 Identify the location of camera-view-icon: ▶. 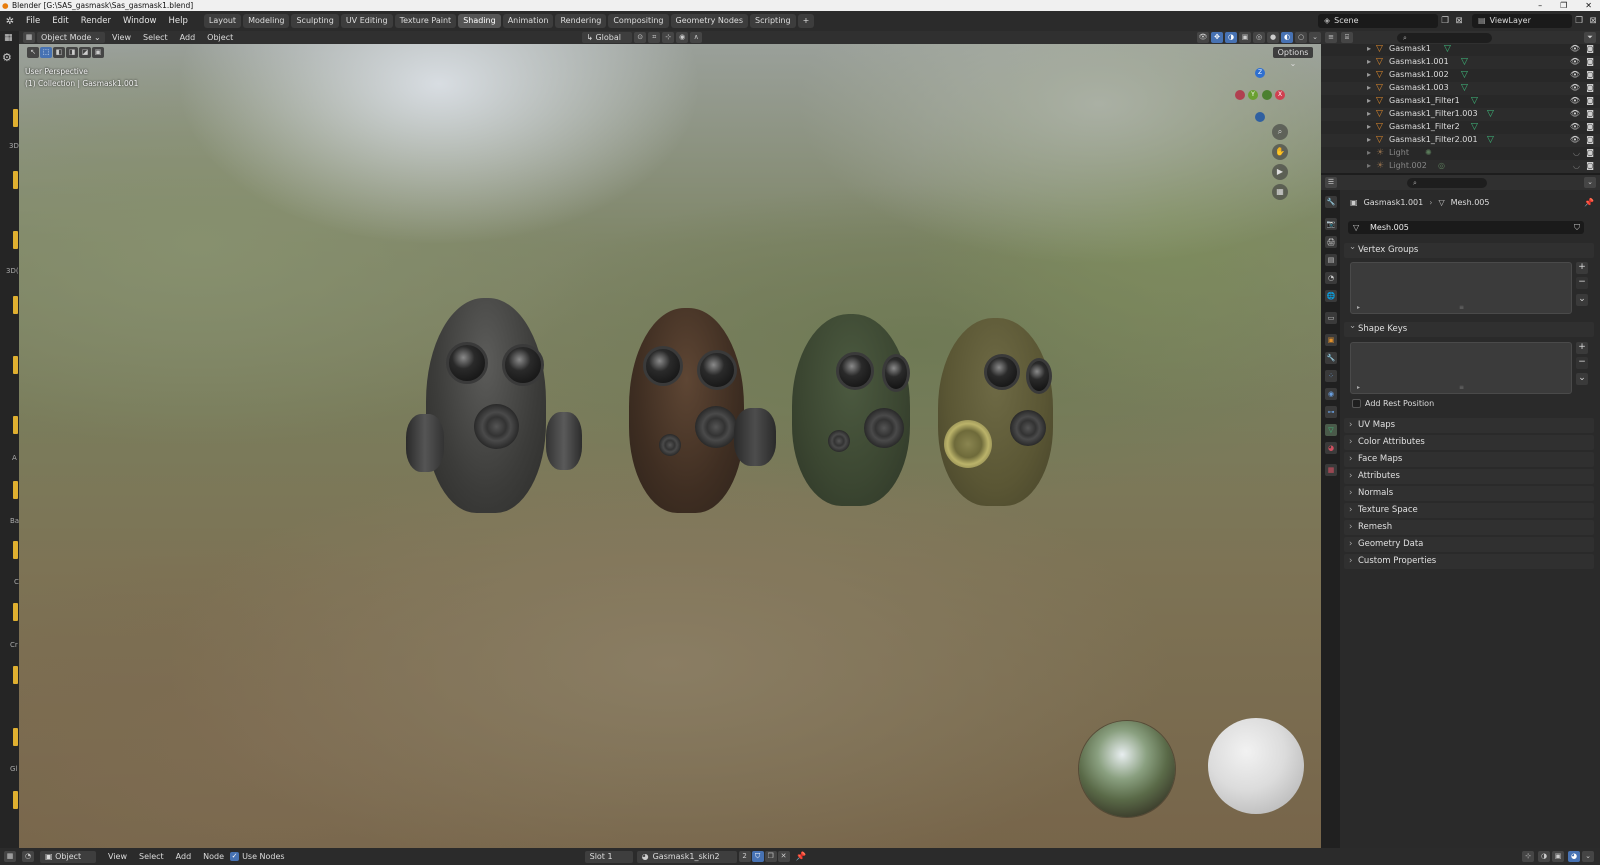
(1280, 172).